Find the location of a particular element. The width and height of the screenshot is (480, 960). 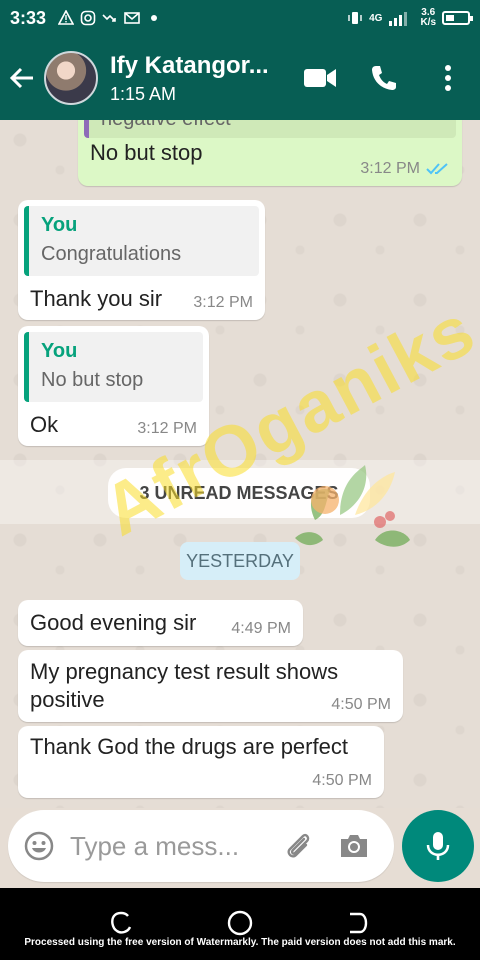

chat-header: Ify Katangor... 1:15 AM is located at coordinates (240, 78).